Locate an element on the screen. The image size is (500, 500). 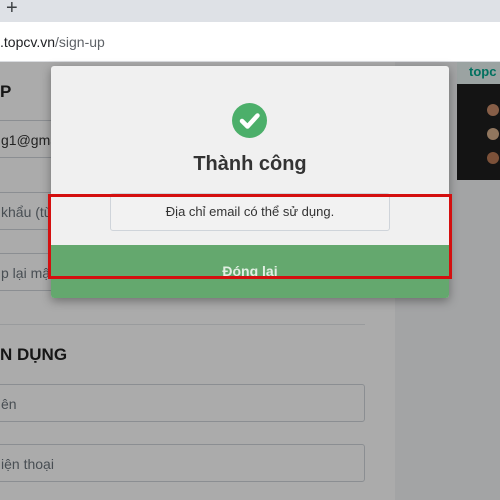
url-text: .topcv.vn/sign-up is located at coordinates (52, 42).